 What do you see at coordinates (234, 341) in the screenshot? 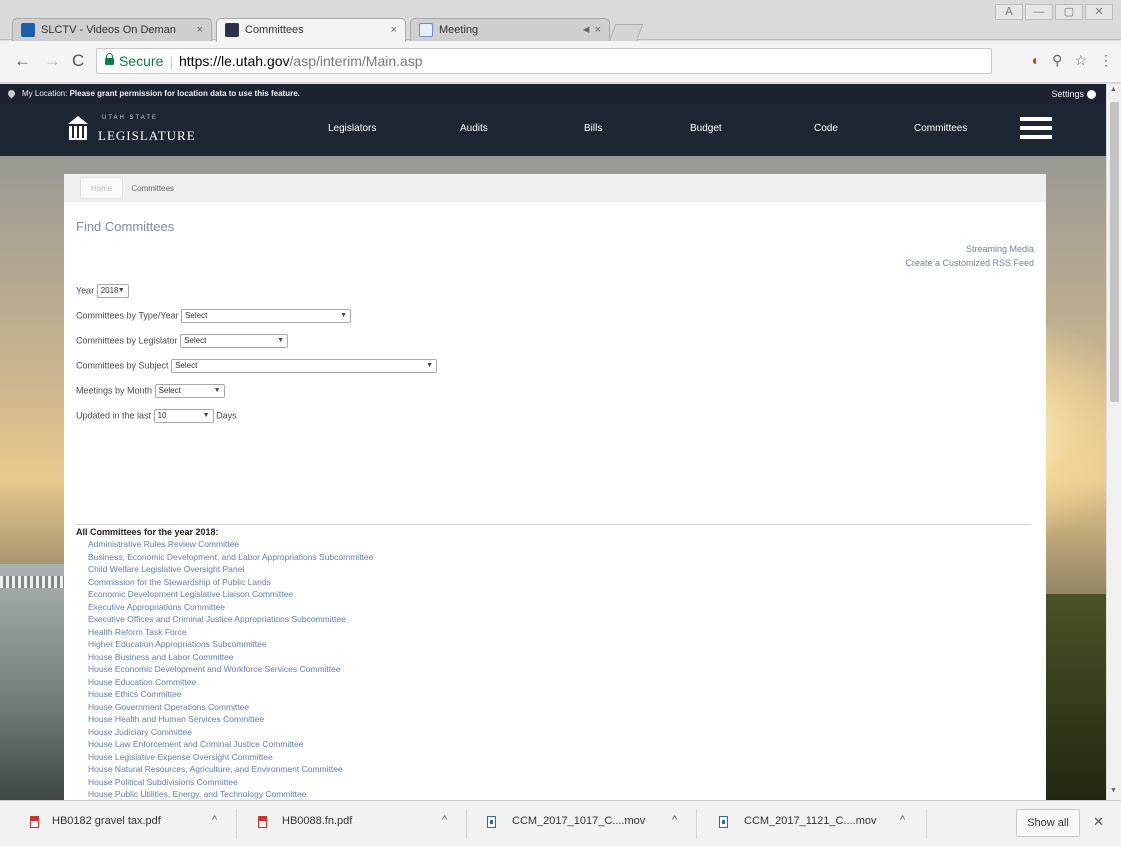
I see `legislator-select: Select ▼` at bounding box center [234, 341].